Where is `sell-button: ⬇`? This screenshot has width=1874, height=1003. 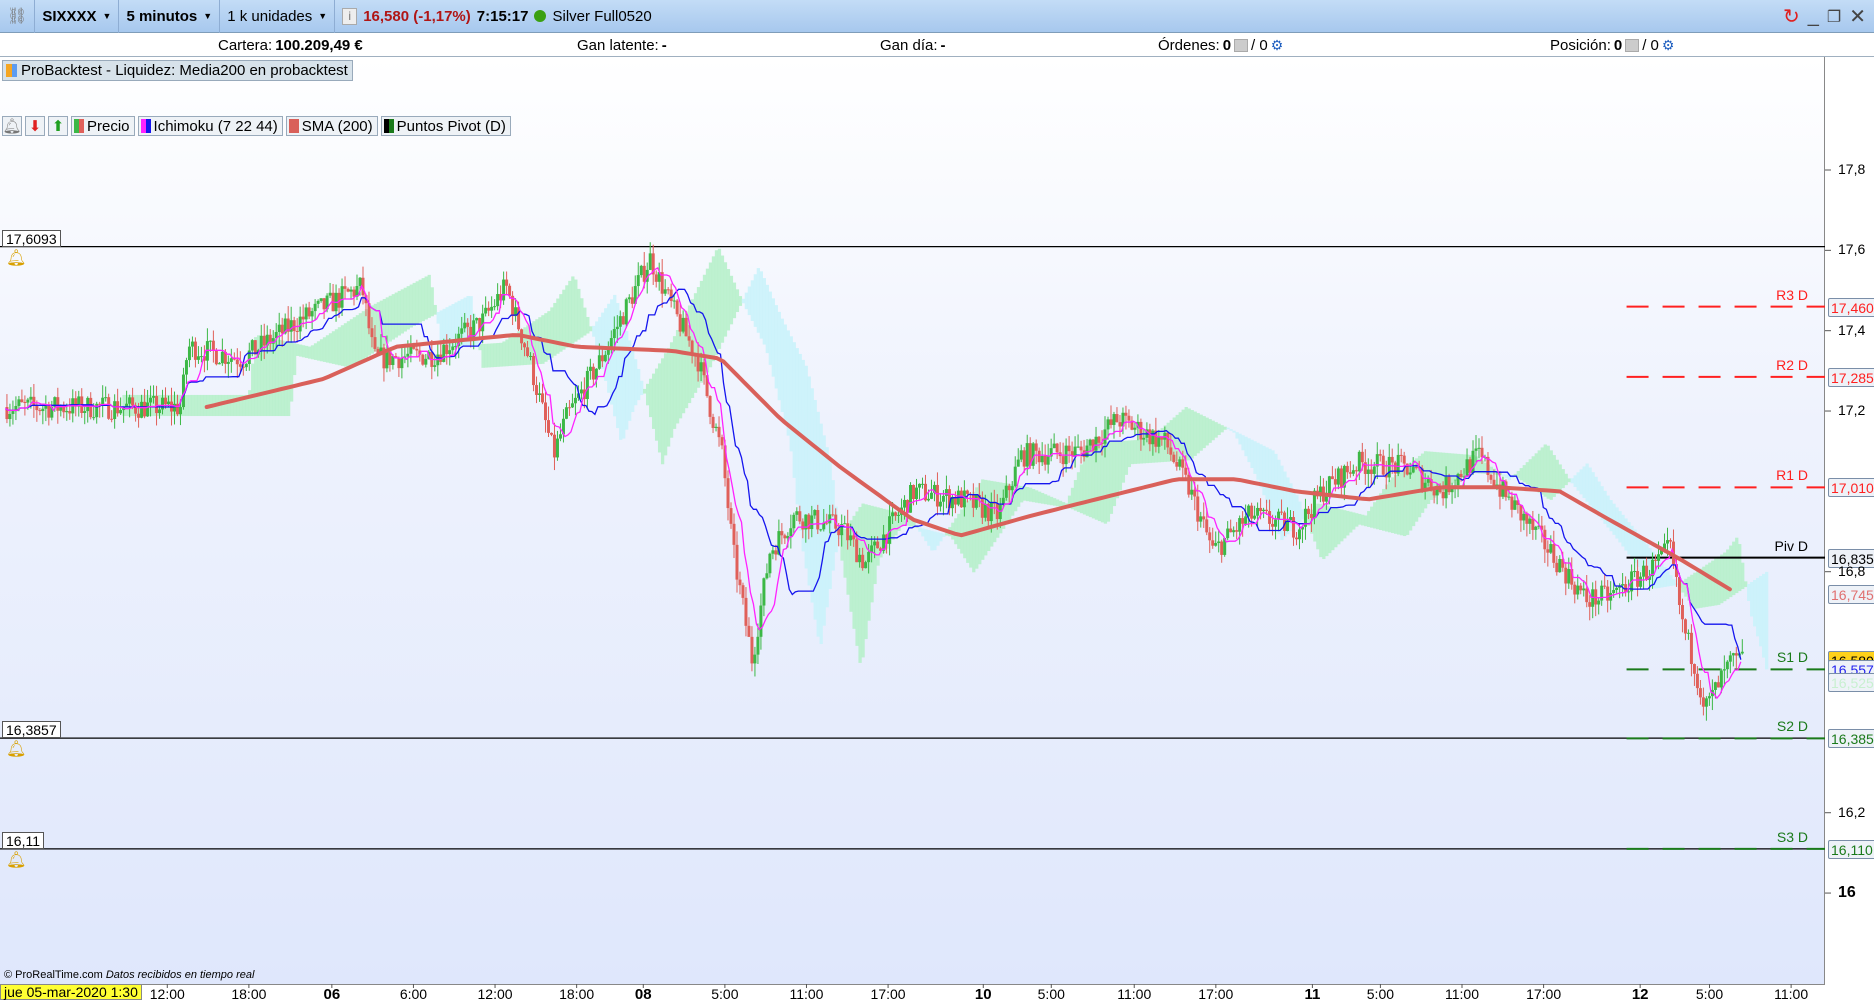 sell-button: ⬇ is located at coordinates (35, 126).